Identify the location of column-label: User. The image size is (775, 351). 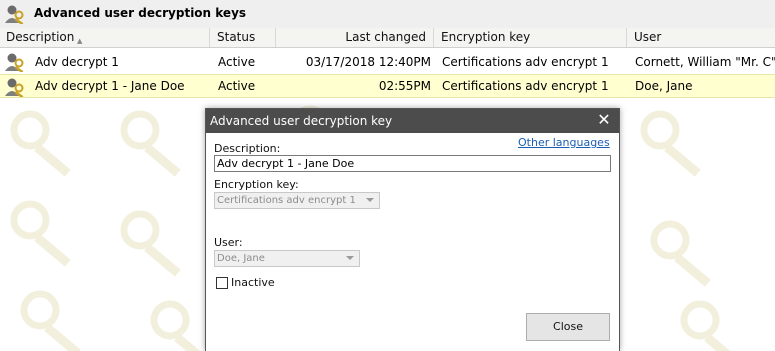
(648, 37).